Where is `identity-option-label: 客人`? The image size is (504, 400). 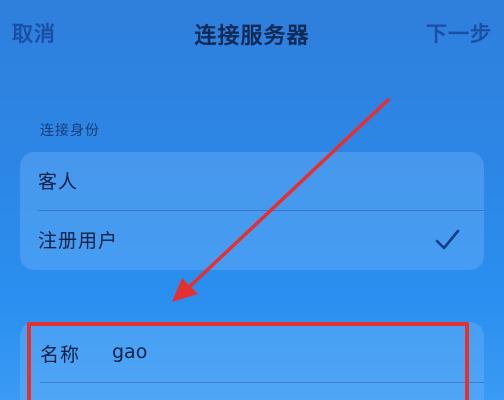 identity-option-label: 客人 is located at coordinates (58, 182).